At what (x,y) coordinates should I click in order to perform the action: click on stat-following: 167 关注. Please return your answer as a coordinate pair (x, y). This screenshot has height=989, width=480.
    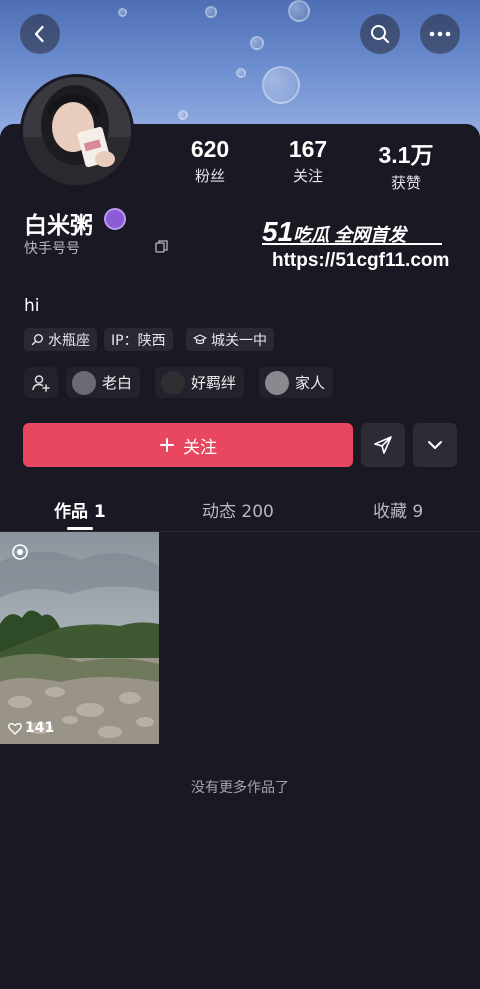
    Looking at the image, I should click on (308, 161).